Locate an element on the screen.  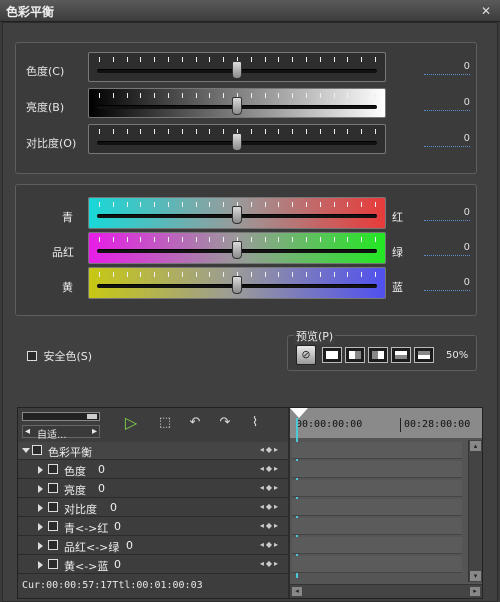
ruler-time-end: 00:28:00:00 is located at coordinates (437, 424).